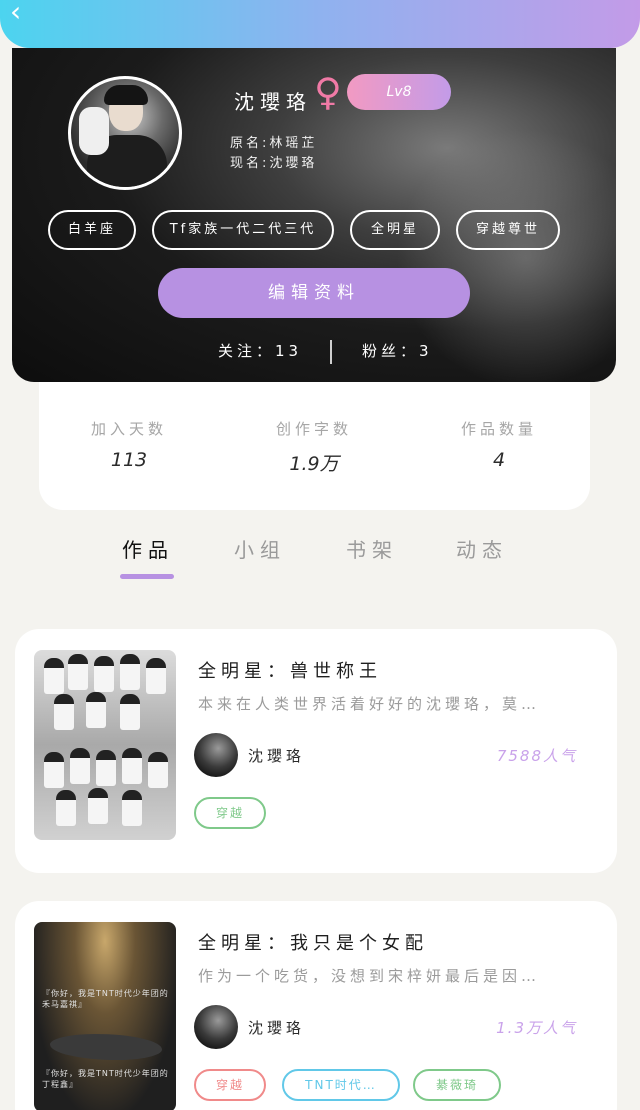 This screenshot has width=640, height=1110. I want to click on chevron-left-icon: ‹, so click(16, 14).